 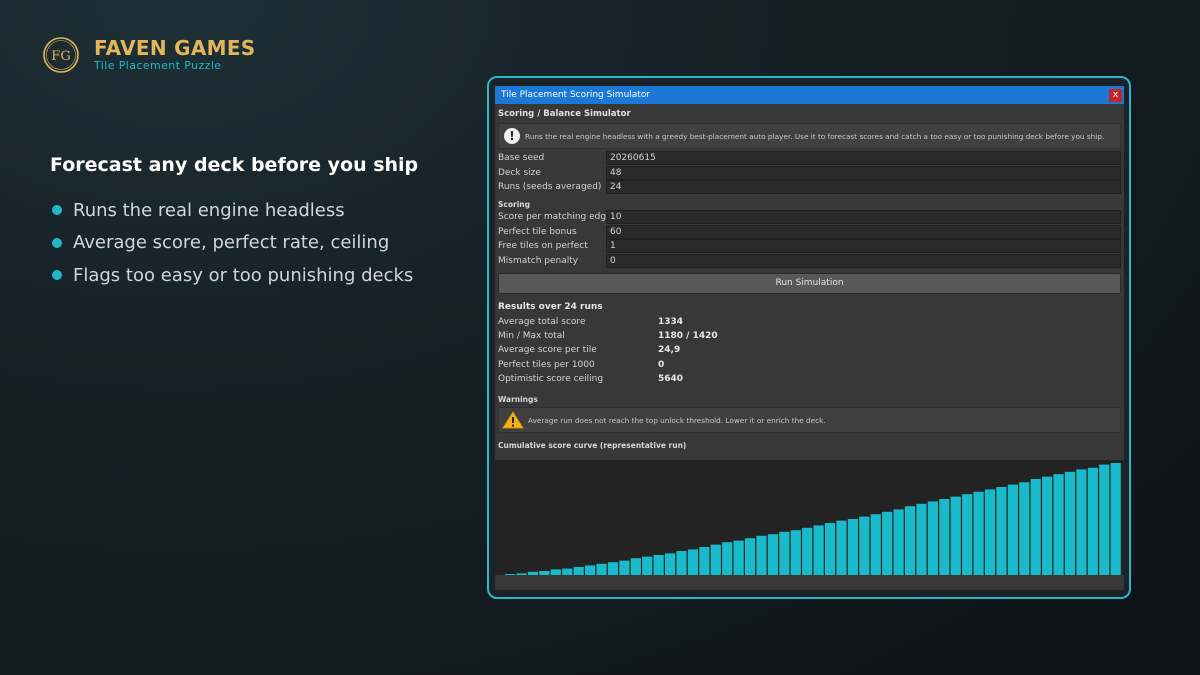 I want to click on field-deck-size: Deck size 48, so click(x=809, y=172).